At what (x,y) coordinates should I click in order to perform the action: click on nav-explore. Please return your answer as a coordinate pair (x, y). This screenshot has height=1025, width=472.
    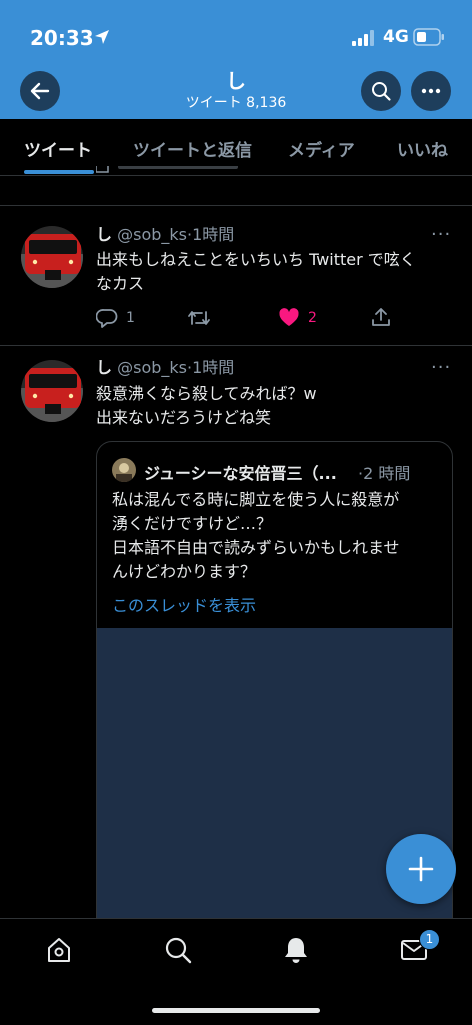
    Looking at the image, I should click on (178, 952).